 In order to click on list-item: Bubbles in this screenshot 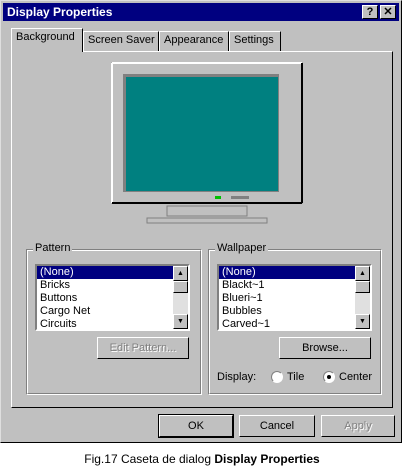, I will do `click(294, 311)`.